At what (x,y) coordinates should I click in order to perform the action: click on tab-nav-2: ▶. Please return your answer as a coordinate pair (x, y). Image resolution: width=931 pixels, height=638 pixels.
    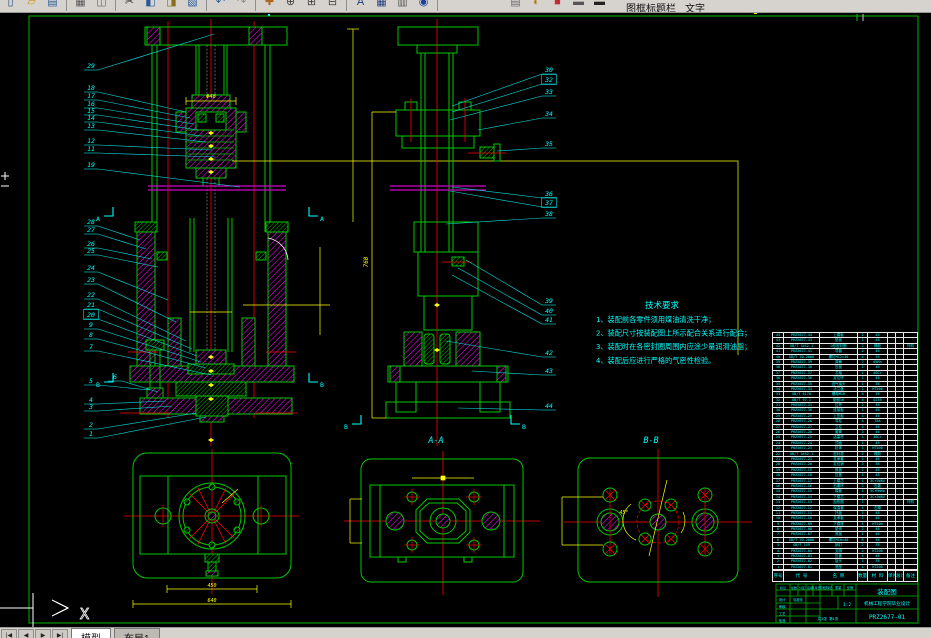
    Looking at the image, I should click on (43, 633).